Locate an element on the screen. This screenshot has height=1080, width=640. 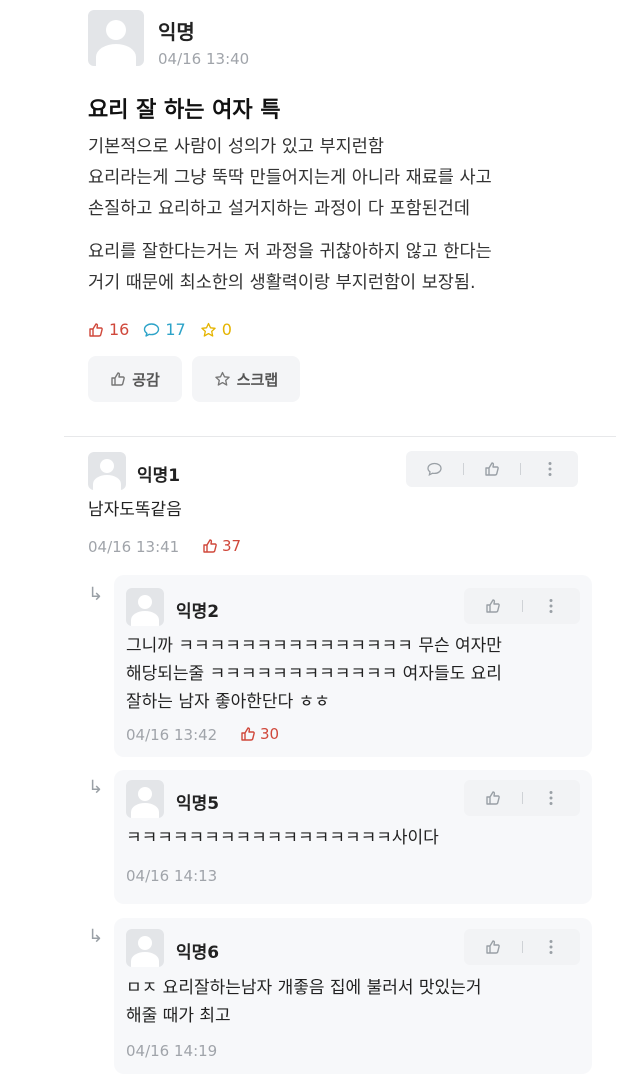
post-author: 익명 is located at coordinates (176, 32).